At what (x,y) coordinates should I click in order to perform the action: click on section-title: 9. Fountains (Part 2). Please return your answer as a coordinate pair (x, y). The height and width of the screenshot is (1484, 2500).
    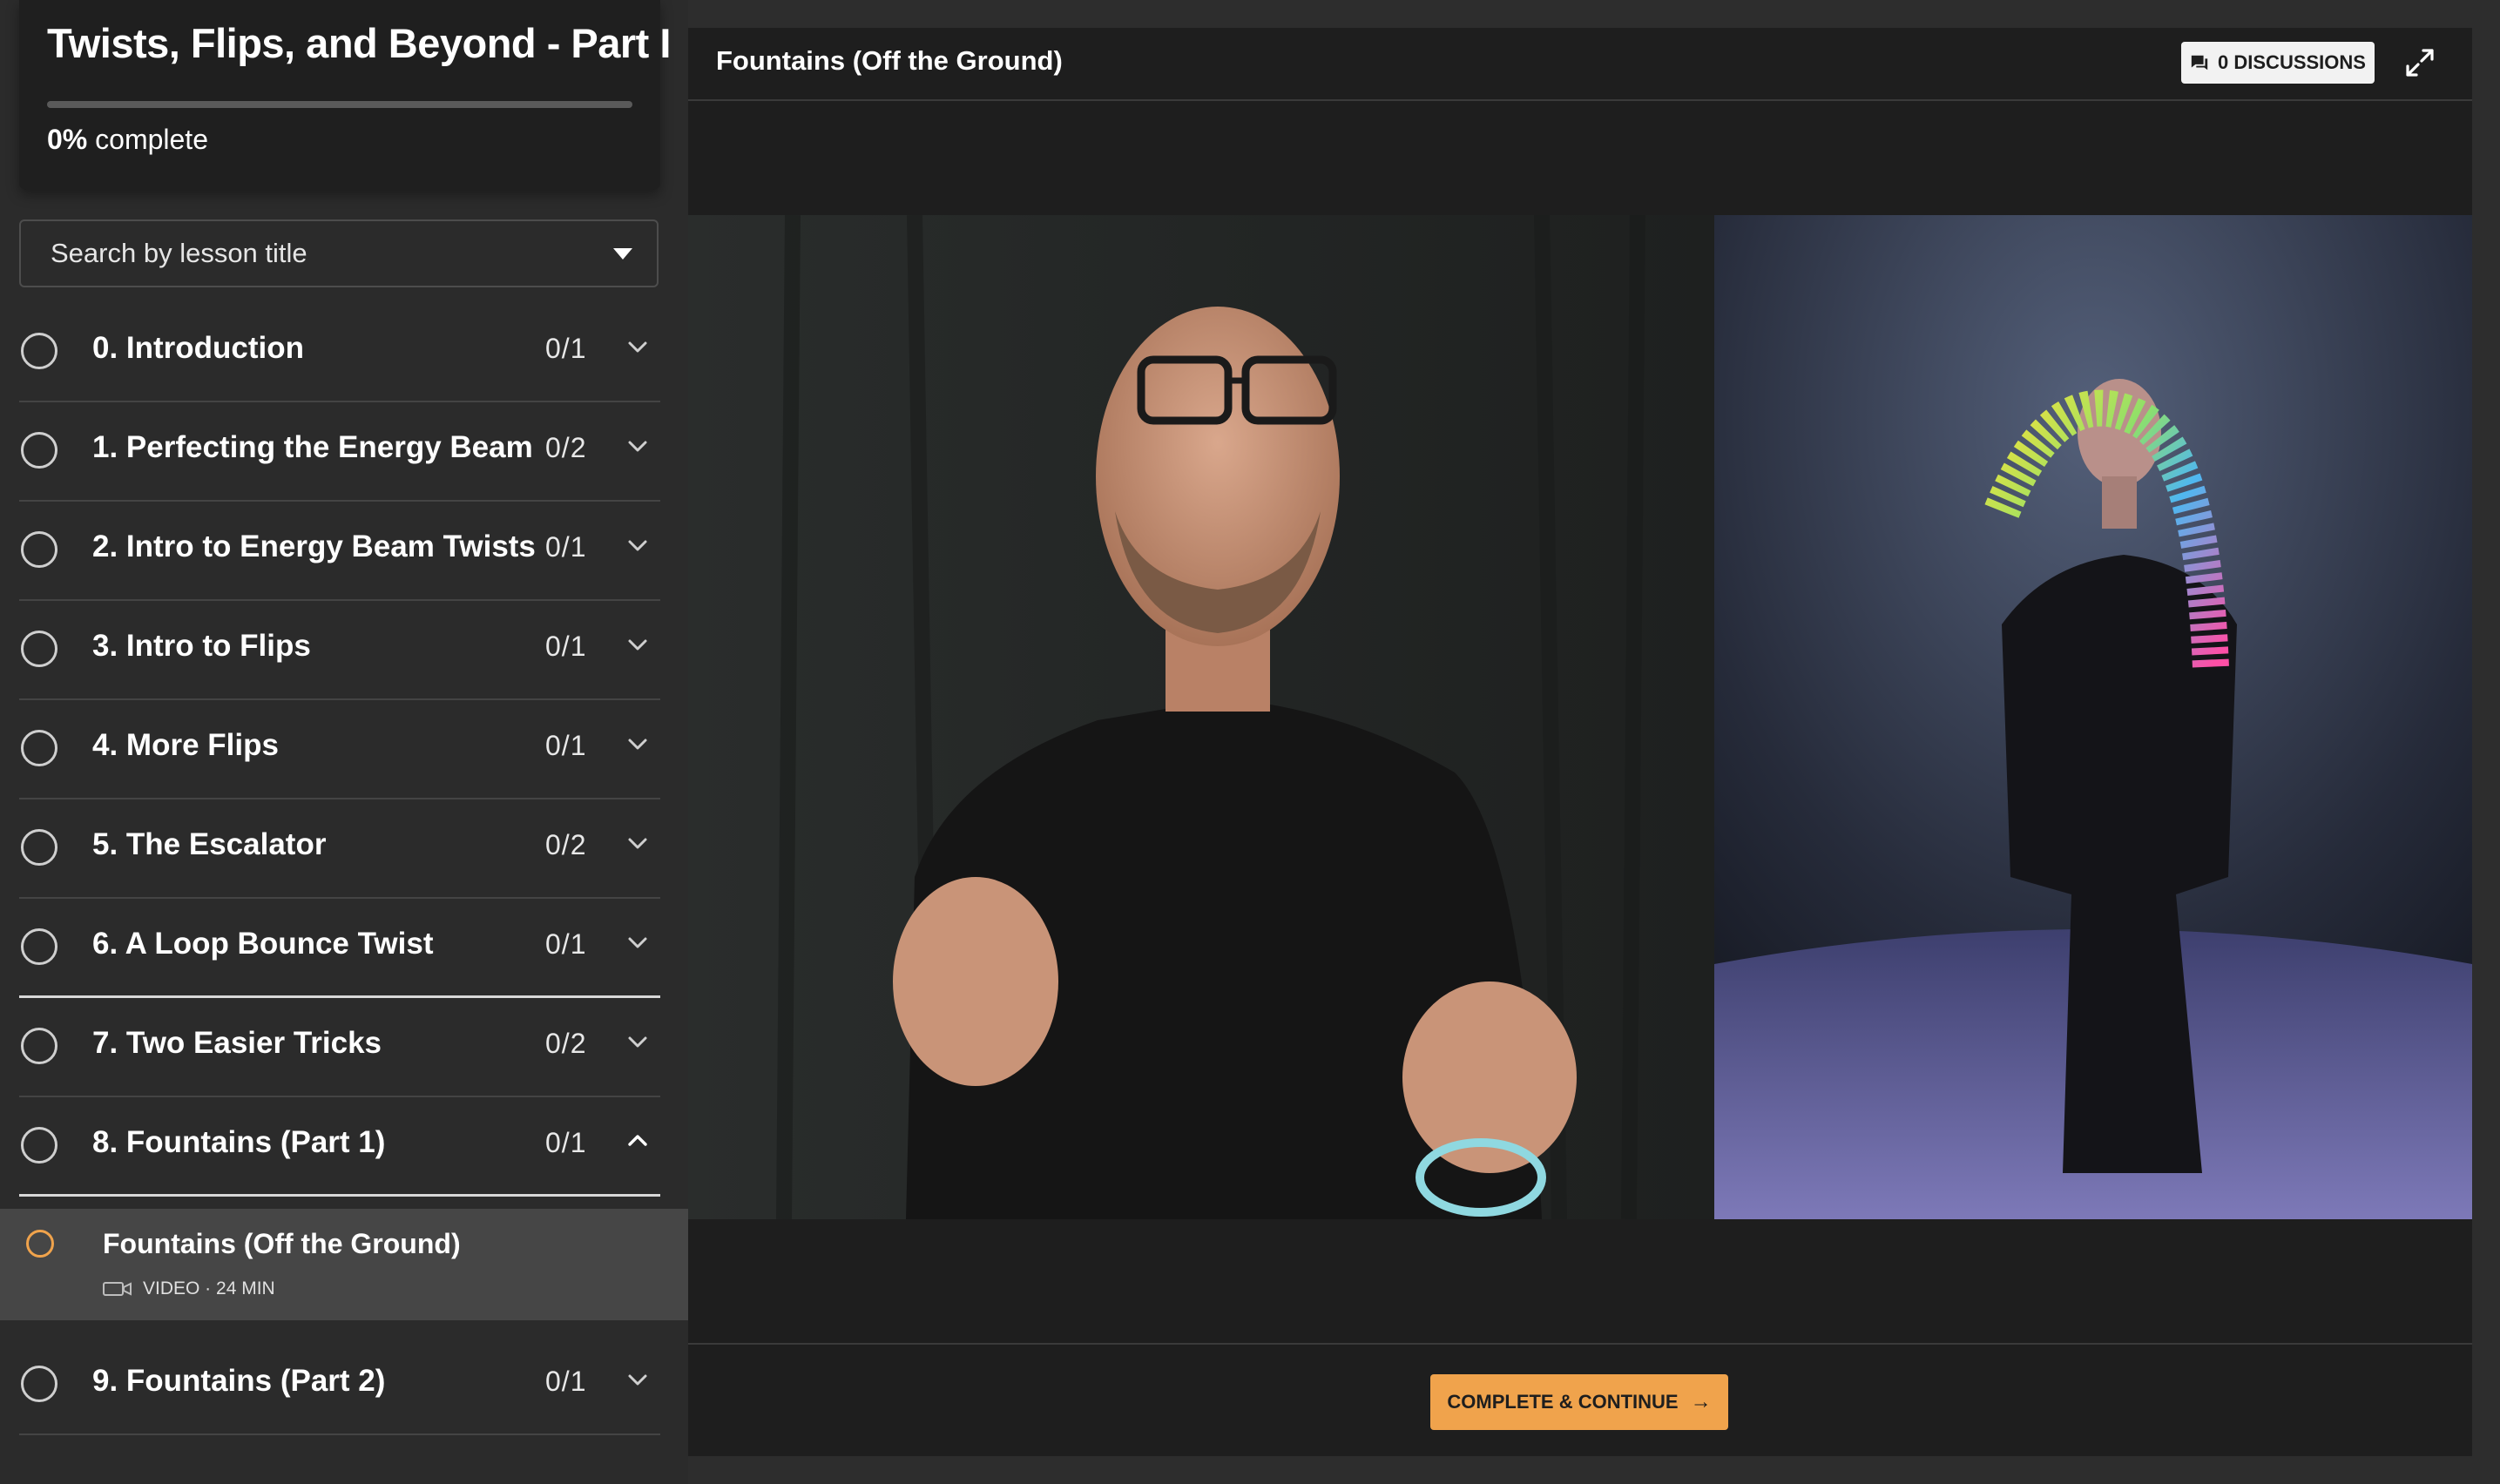
    Looking at the image, I should click on (239, 1381).